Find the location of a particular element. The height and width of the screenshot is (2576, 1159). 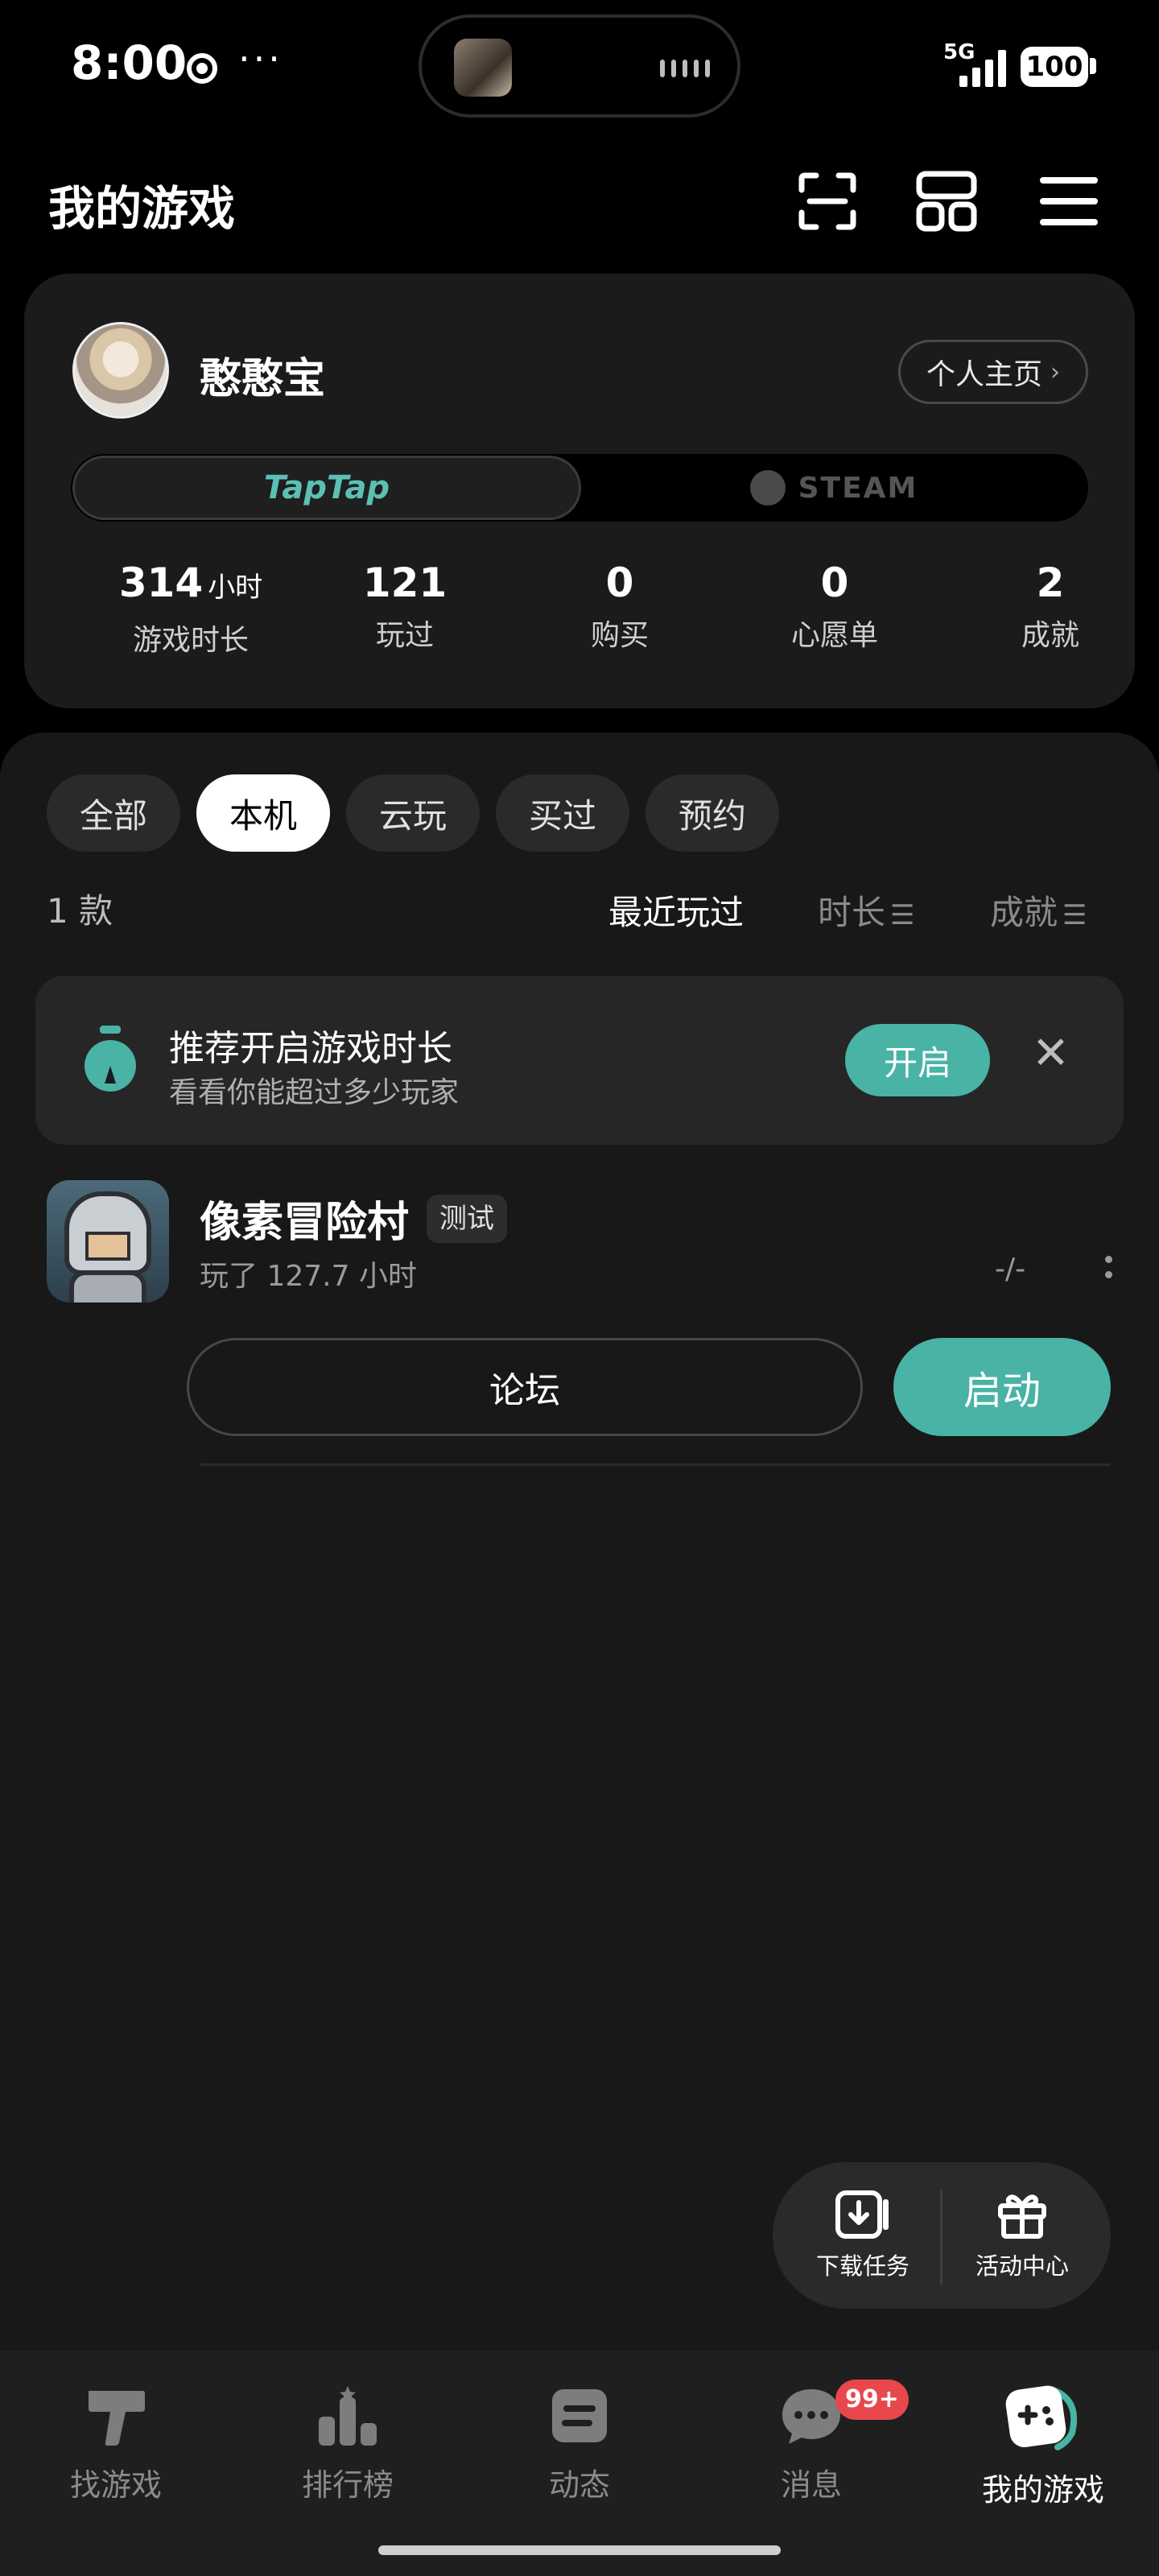

promo-title: 推荐开启游戏时长 is located at coordinates (310, 1048).